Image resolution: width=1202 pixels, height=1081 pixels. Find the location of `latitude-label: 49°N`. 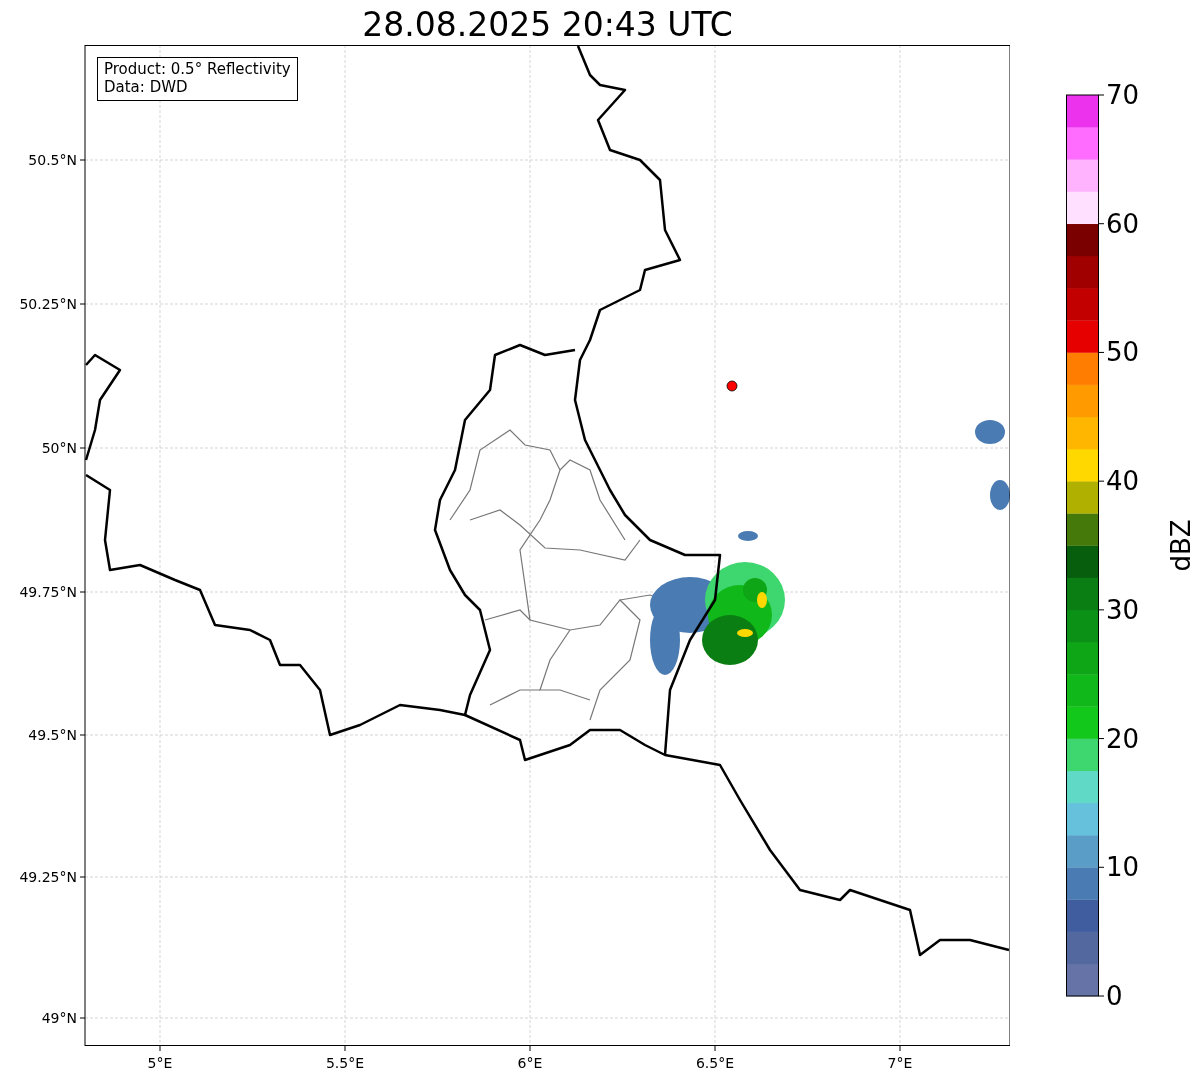

latitude-label: 49°N is located at coordinates (59, 1018).